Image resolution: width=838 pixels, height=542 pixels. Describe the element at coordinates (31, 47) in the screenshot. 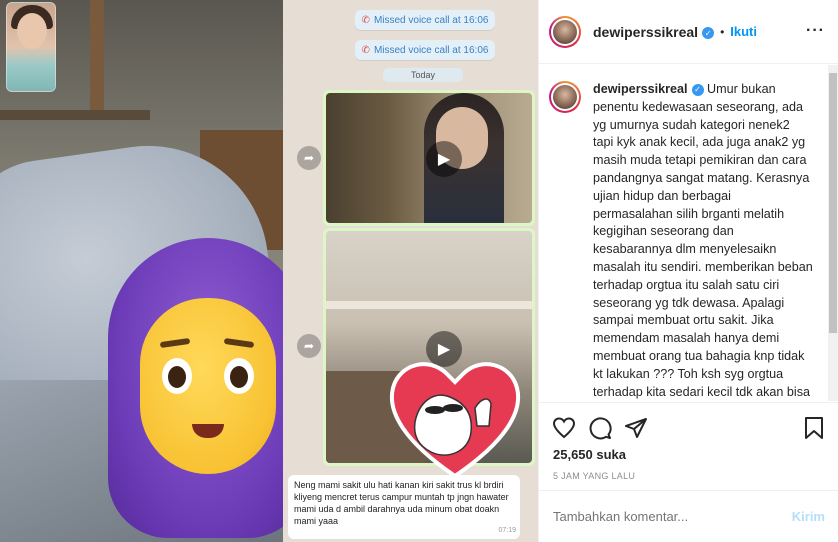

I see `video-call-pip-thumbnail` at that location.